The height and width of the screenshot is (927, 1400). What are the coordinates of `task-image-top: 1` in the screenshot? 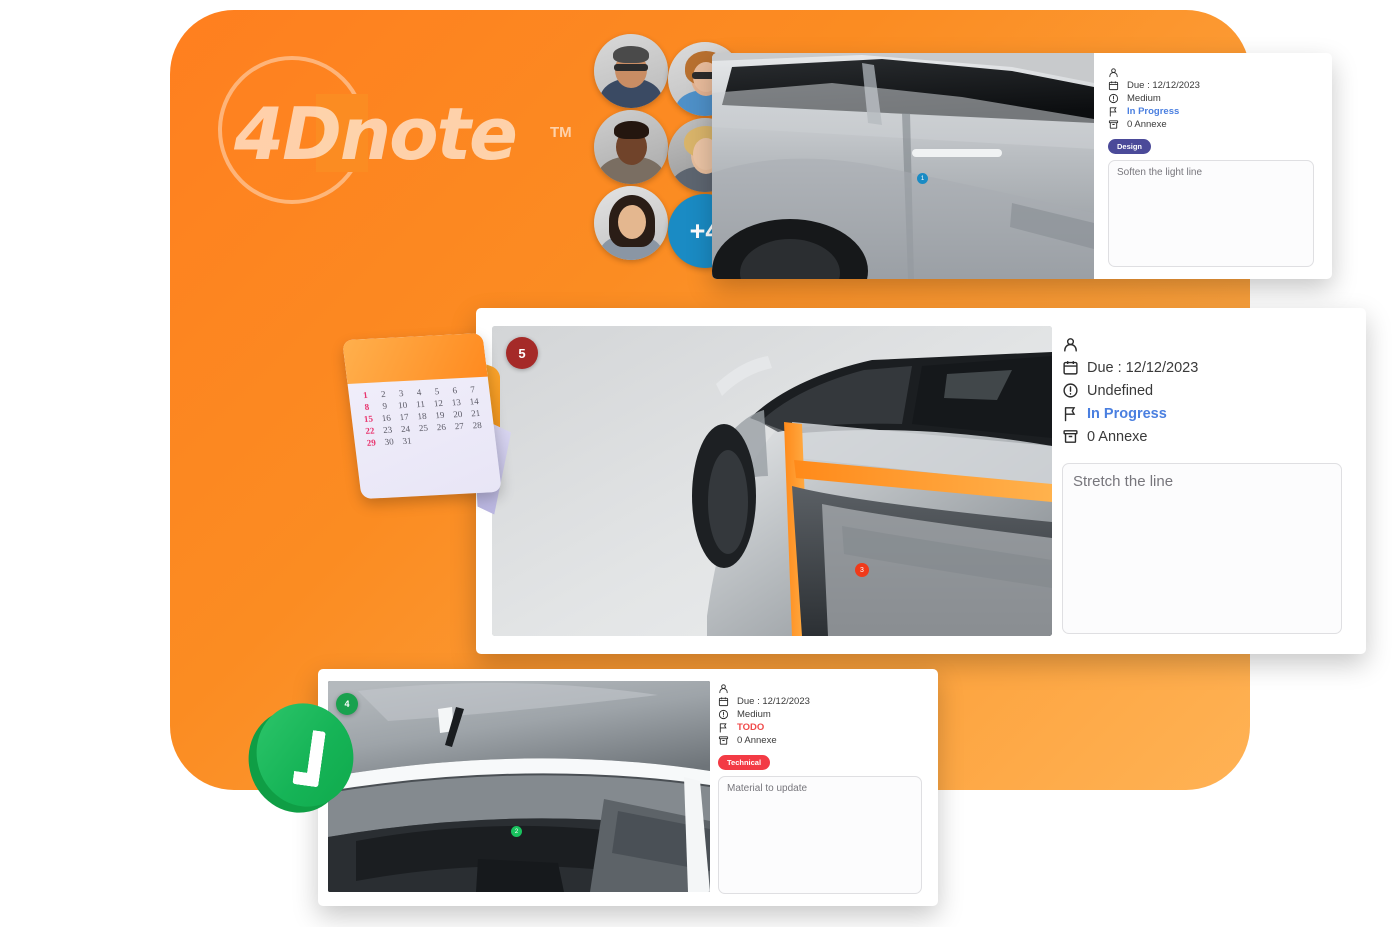 It's located at (903, 166).